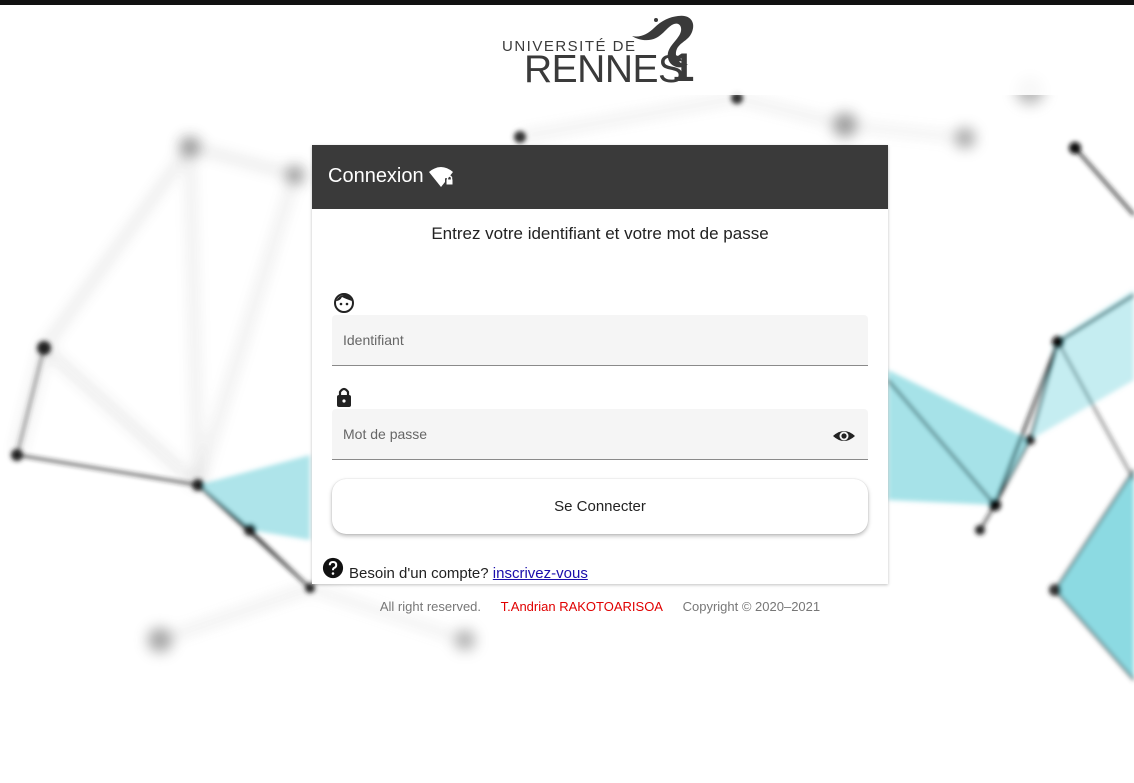  What do you see at coordinates (751, 606) in the screenshot?
I see `footer-copyright: Copyright © 2020–2021` at bounding box center [751, 606].